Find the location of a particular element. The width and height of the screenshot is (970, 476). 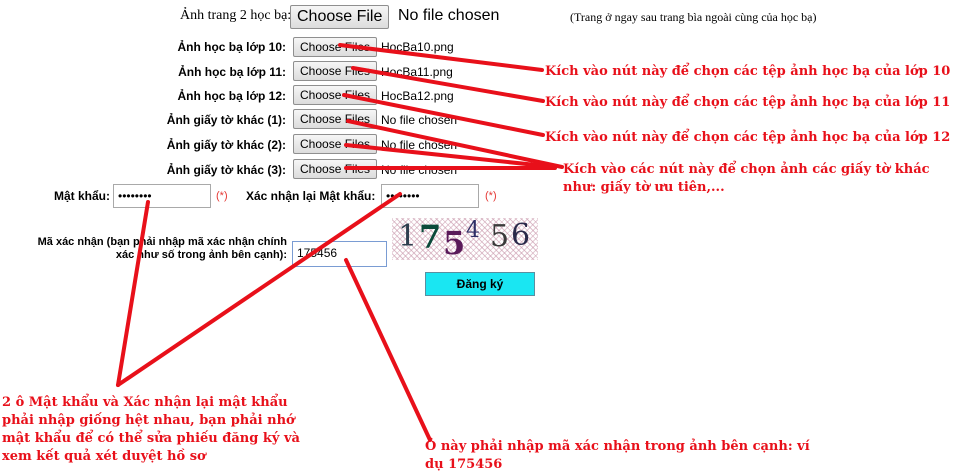

annotation-password-line-2: phải nhập giống hệt nhau, bạn phải nhớ is located at coordinates (148, 420).